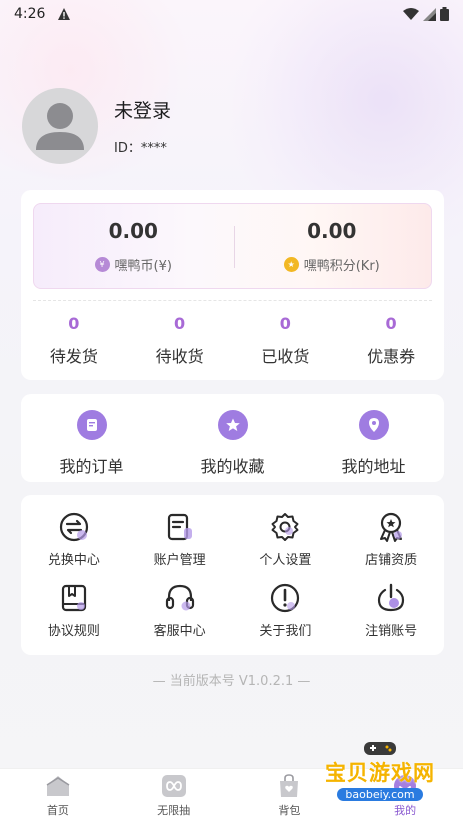  I want to click on headset-icon, so click(179, 597).